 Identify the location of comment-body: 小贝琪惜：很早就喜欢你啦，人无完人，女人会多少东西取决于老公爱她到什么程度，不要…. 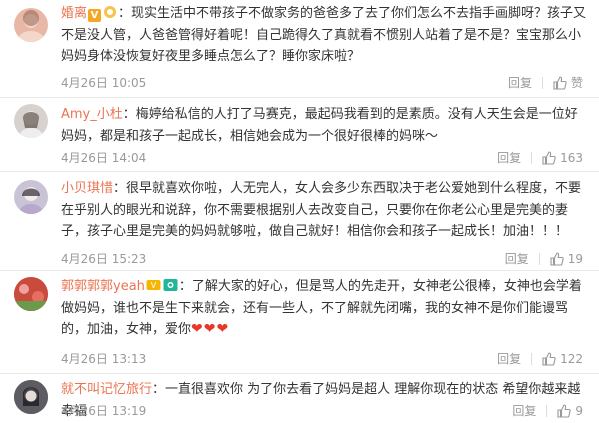
(325, 210).